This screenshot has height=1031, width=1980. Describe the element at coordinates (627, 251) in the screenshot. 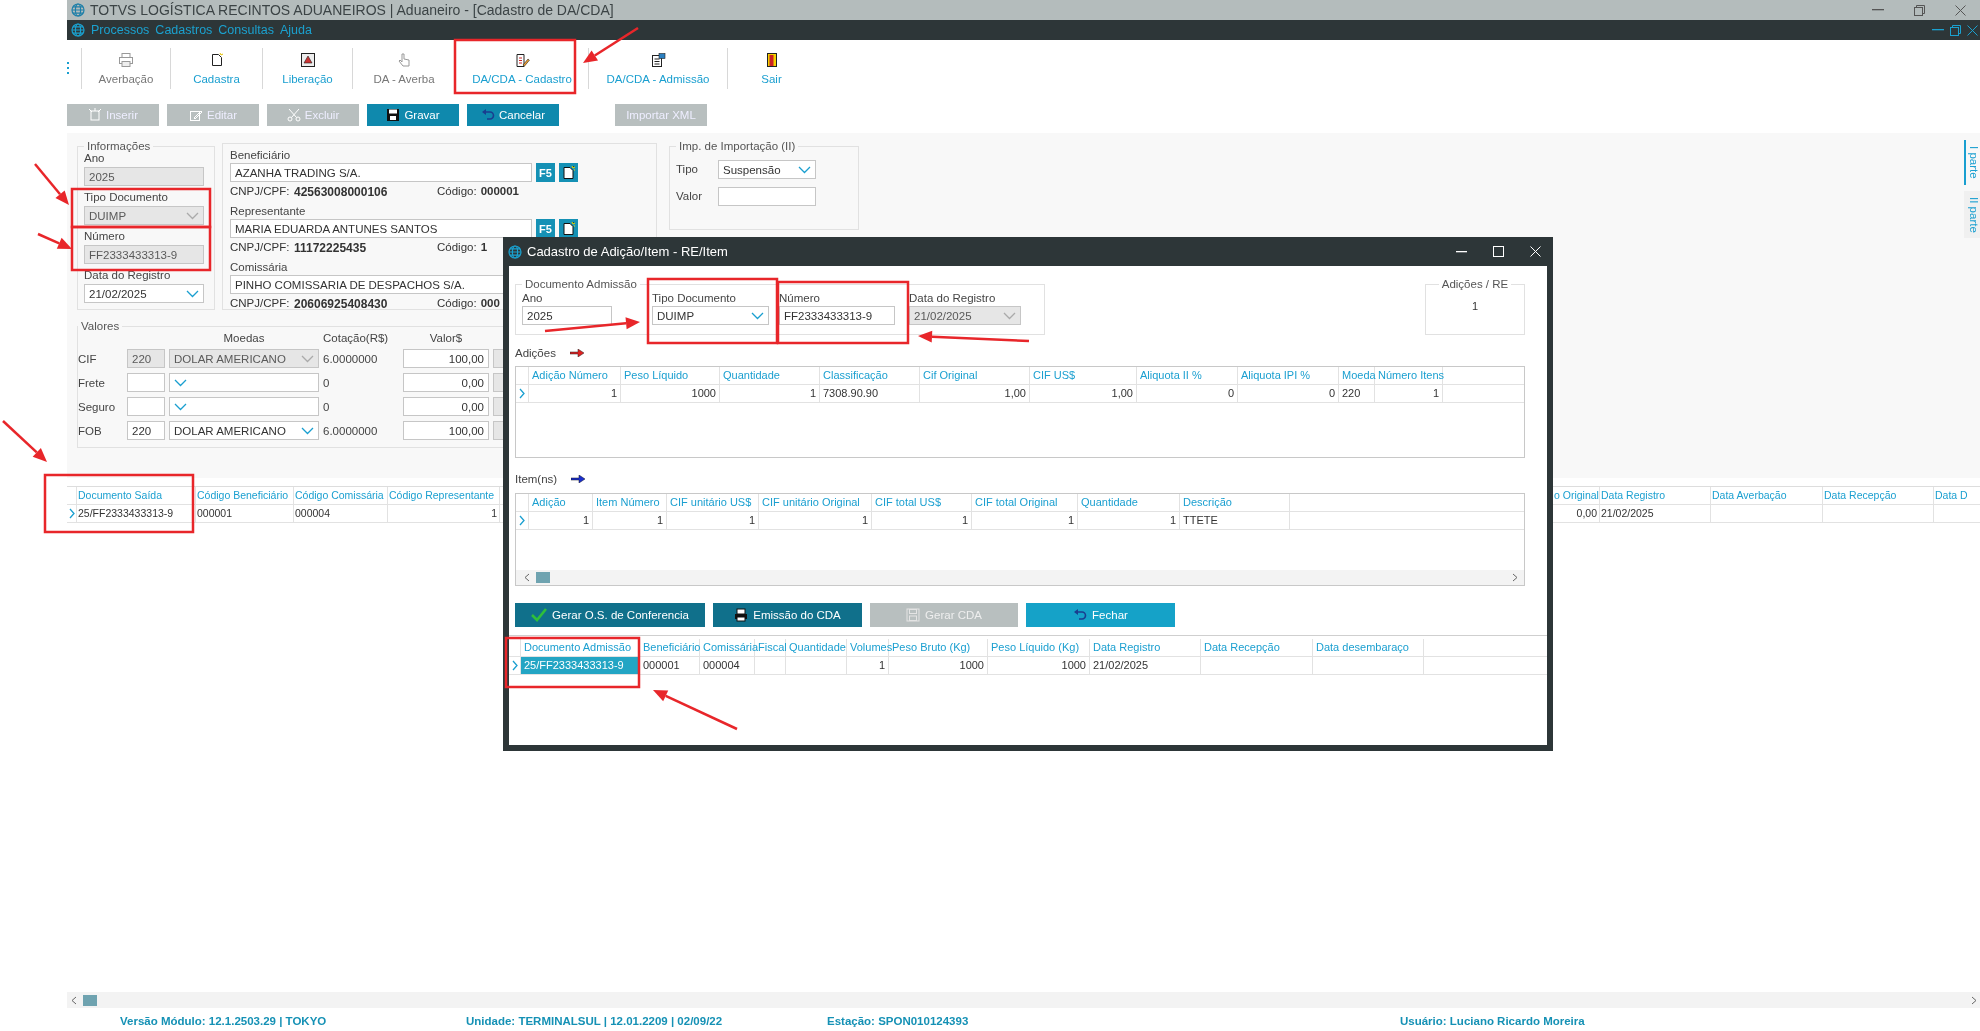

I see `dialog-title: Cadastro de Adição/Item - RE/Item` at that location.